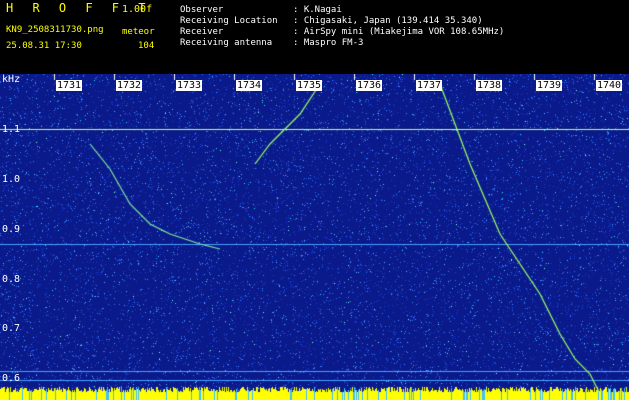 The image size is (629, 400). What do you see at coordinates (44, 46) in the screenshot?
I see `datetime-label: 25.08.31 17:30` at bounding box center [44, 46].